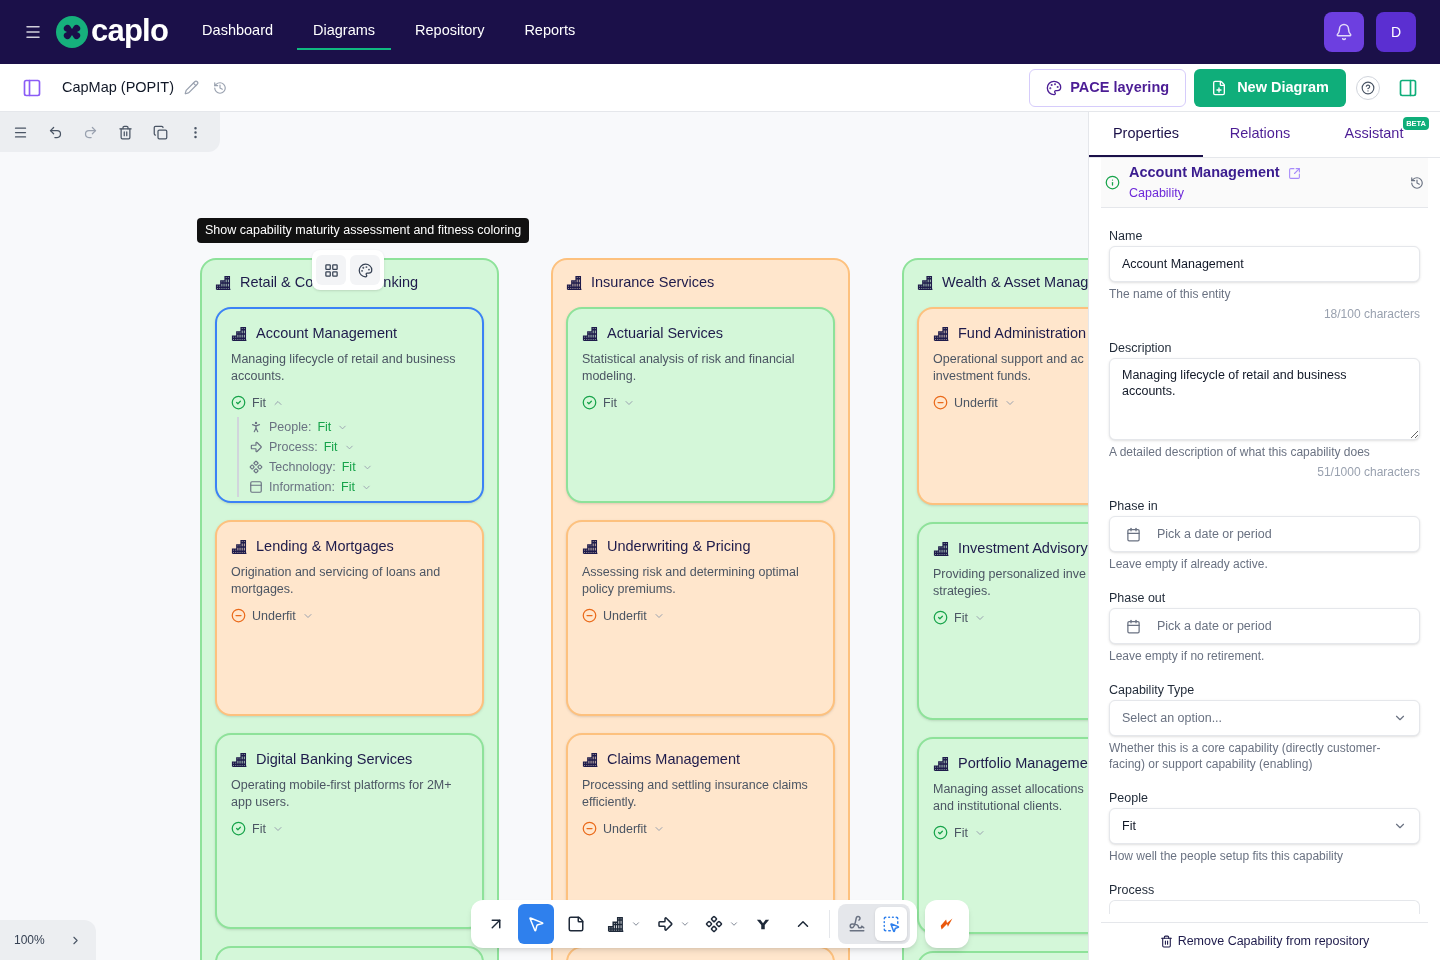 The image size is (1440, 960). Describe the element at coordinates (1227, 856) in the screenshot. I see `helper-text: How well the people setup fits this capability` at that location.